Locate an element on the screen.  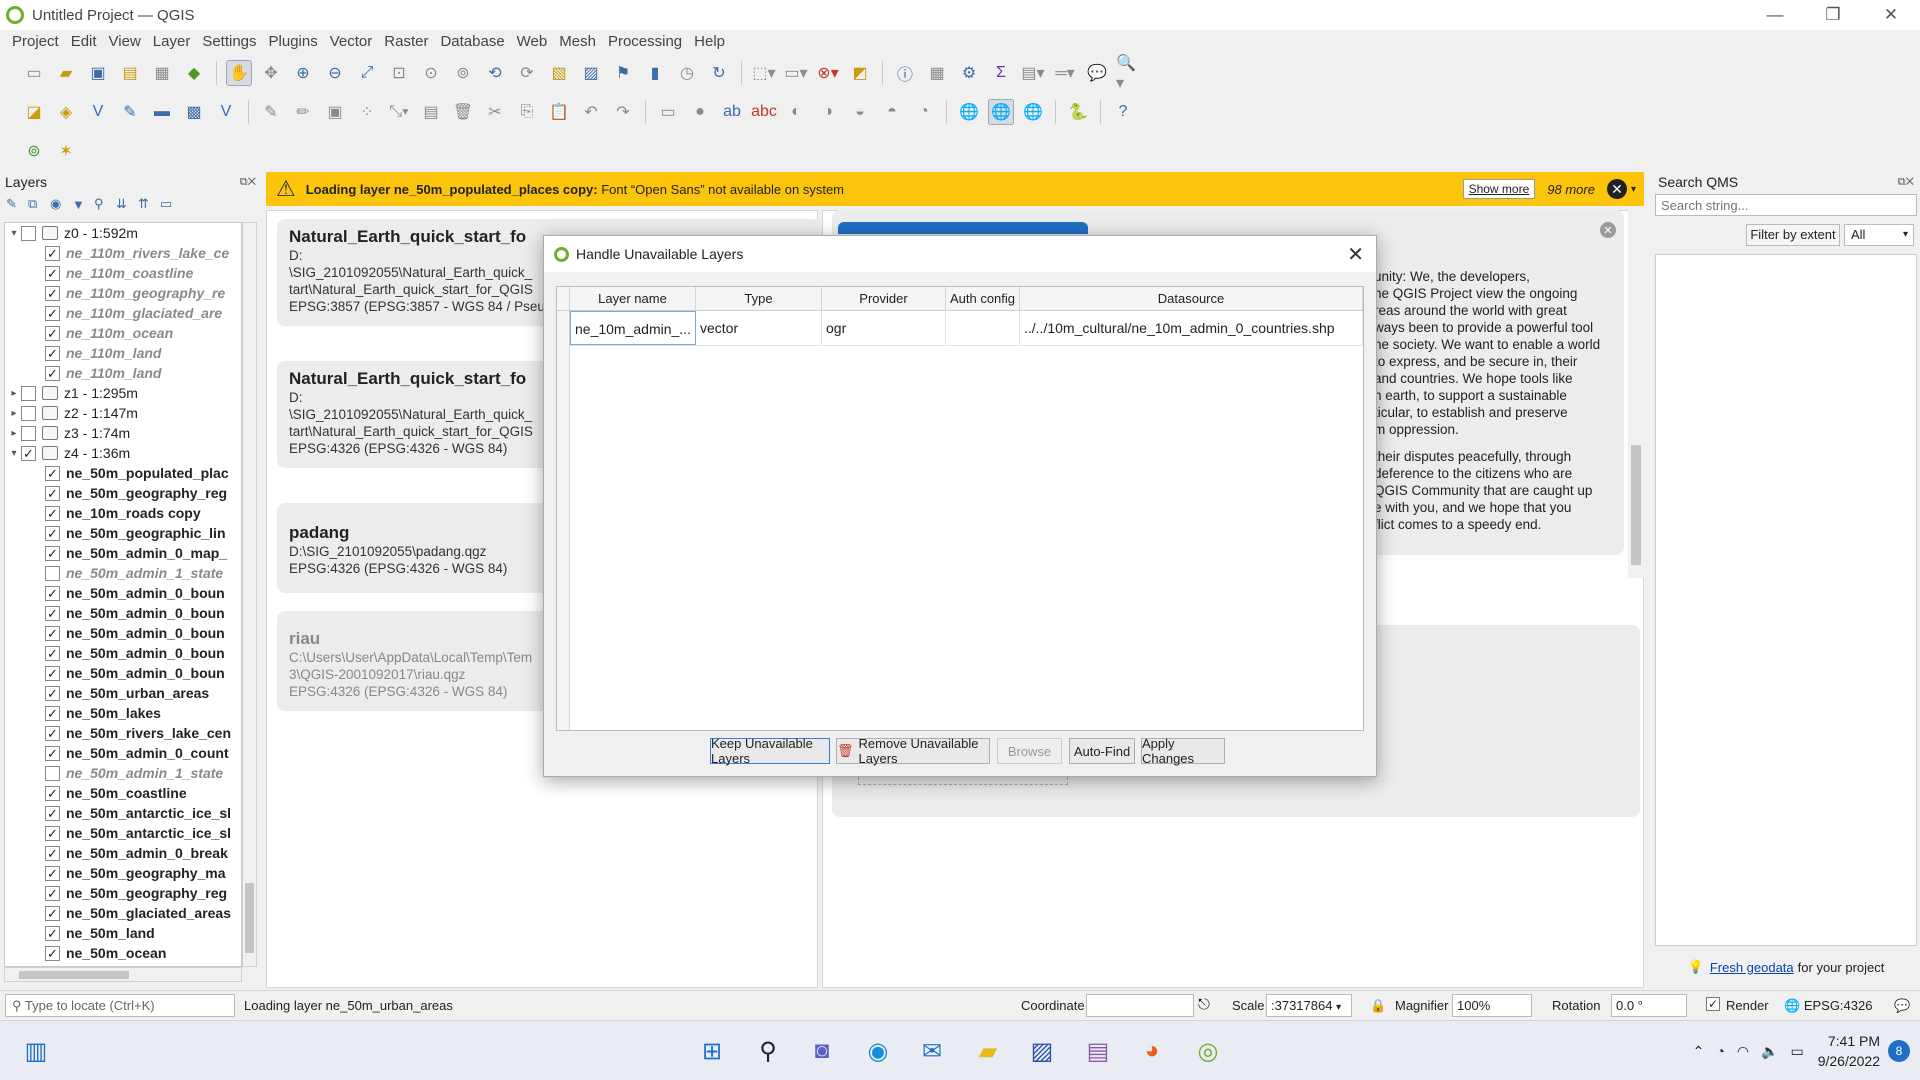
remove-layer-icon: ▭ is located at coordinates (171, 204).